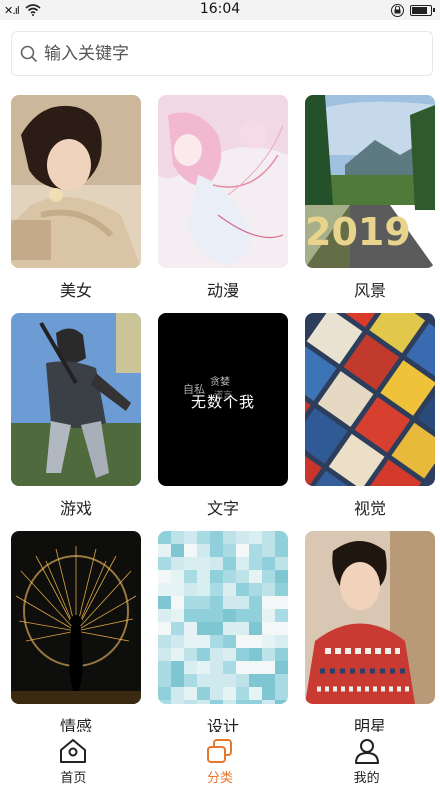 The width and height of the screenshot is (440, 790). What do you see at coordinates (22, 10) in the screenshot?
I see `status-left: ✕.ıl` at bounding box center [22, 10].